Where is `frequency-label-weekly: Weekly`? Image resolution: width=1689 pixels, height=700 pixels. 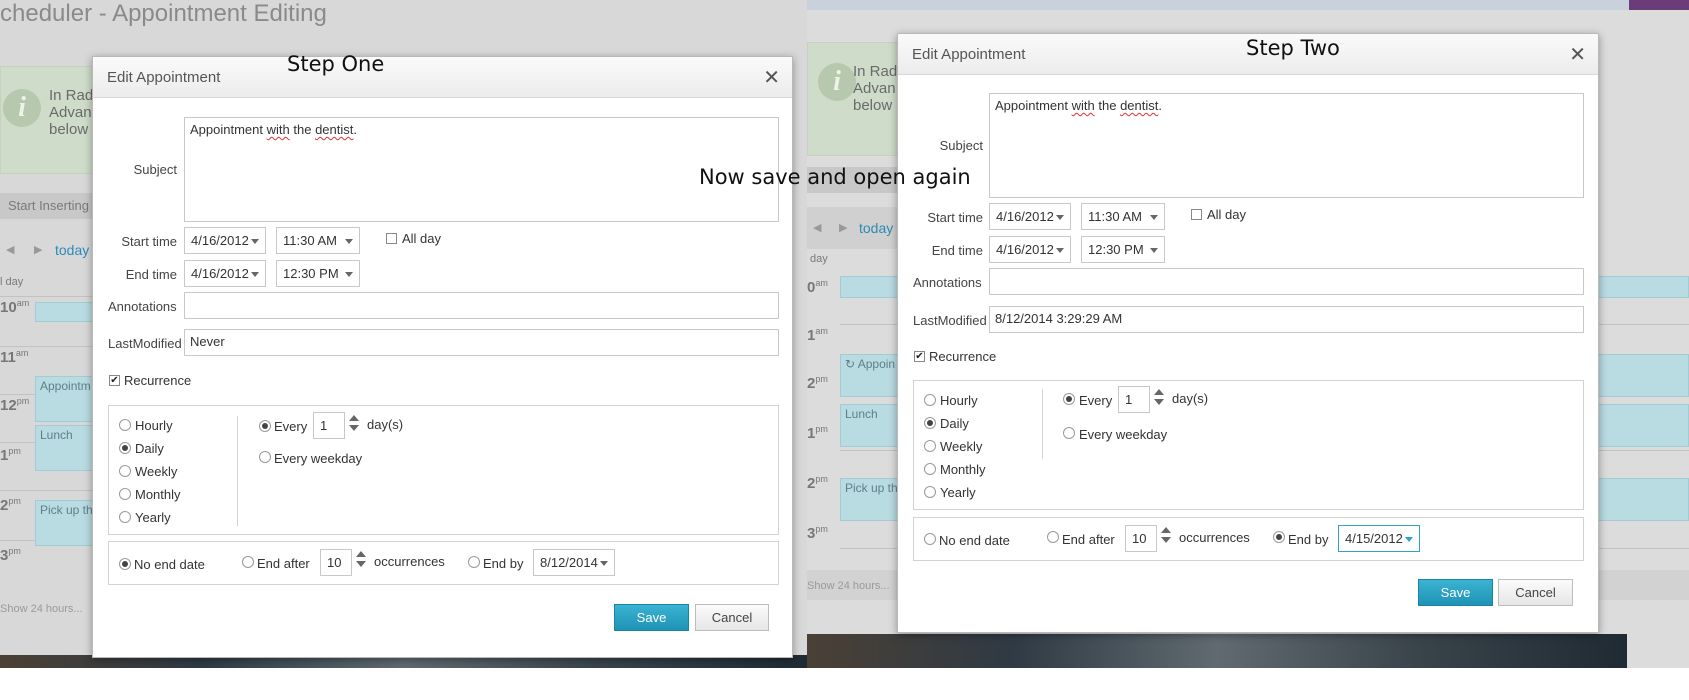
frequency-label-weekly: Weekly is located at coordinates (156, 471).